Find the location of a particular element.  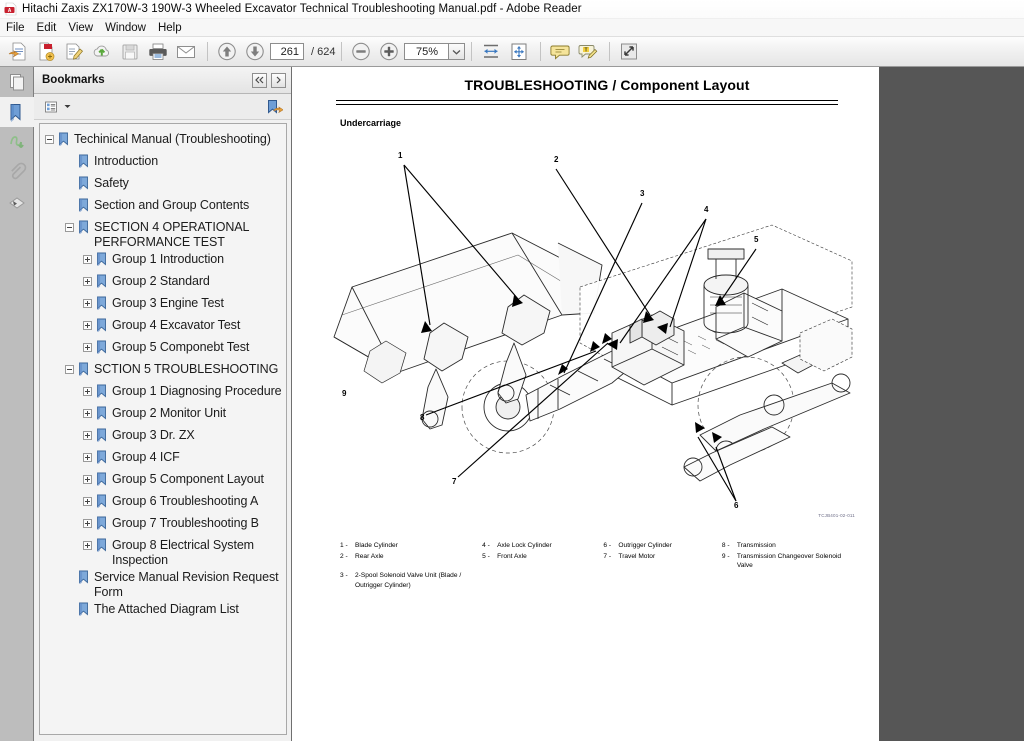

attachments-icon is located at coordinates (16, 172).